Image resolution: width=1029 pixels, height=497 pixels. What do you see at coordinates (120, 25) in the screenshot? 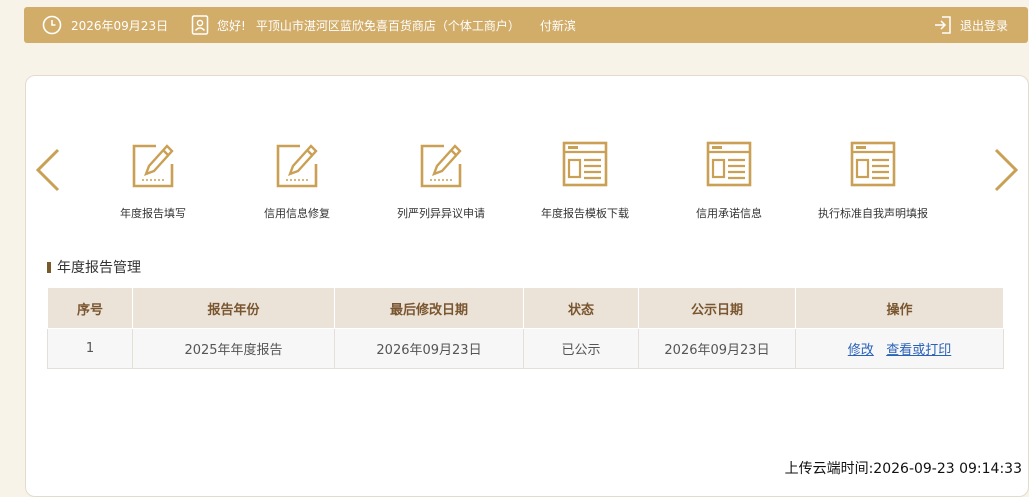
I see `current-date: 2026年09月23日` at bounding box center [120, 25].